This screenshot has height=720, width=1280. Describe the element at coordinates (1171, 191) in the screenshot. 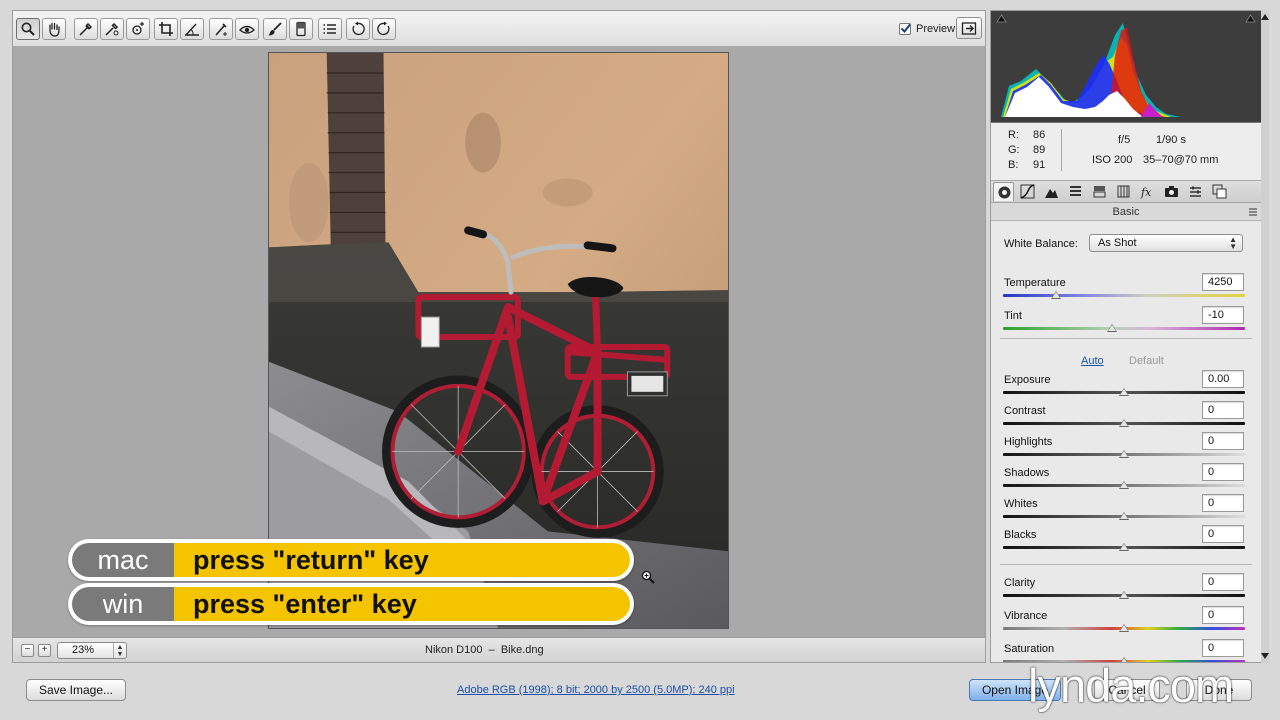

I see `tab-camera-calibration` at that location.